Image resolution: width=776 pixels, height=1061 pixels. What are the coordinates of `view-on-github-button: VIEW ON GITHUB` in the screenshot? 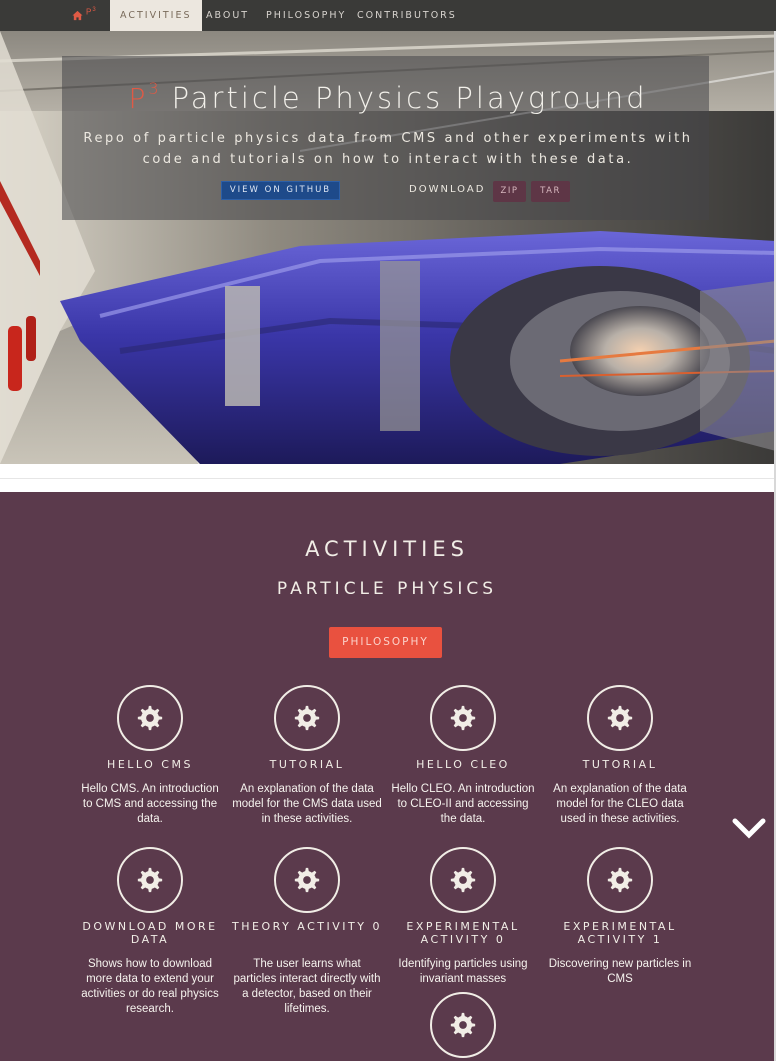 It's located at (280, 190).